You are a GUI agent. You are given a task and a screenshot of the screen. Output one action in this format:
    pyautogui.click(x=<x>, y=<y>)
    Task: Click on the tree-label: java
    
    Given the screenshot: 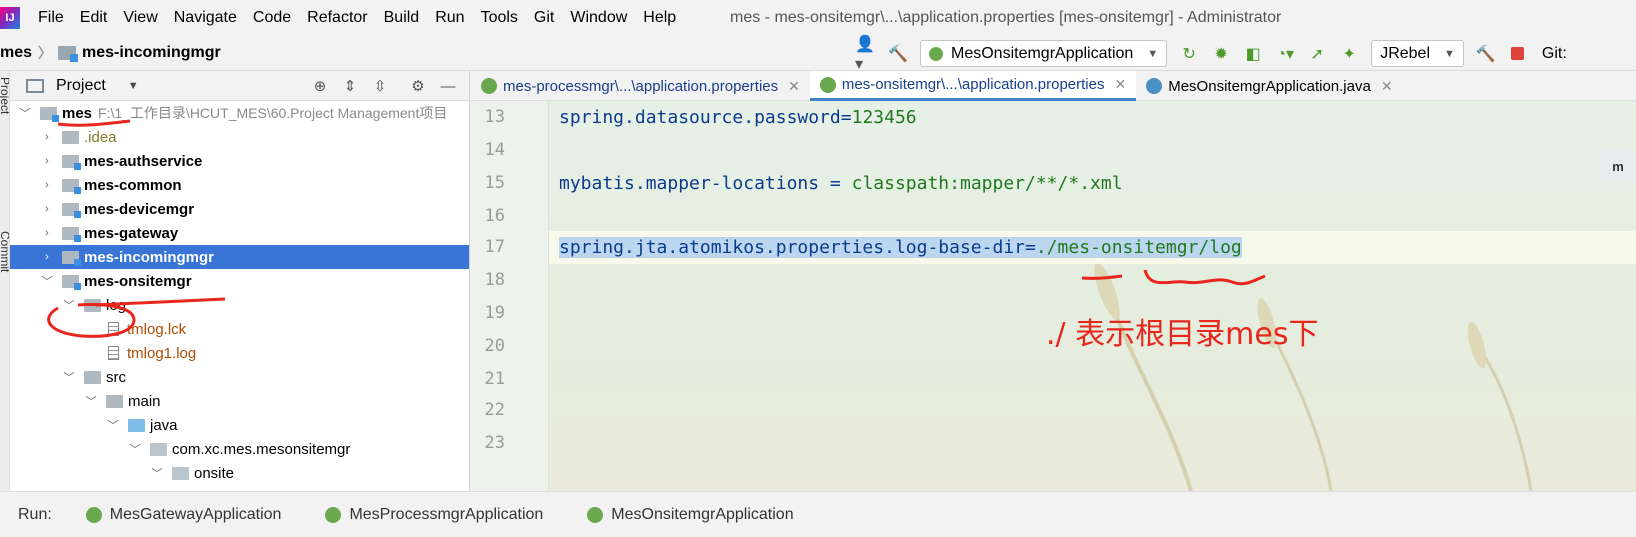 What is the action you would take?
    pyautogui.click(x=164, y=425)
    